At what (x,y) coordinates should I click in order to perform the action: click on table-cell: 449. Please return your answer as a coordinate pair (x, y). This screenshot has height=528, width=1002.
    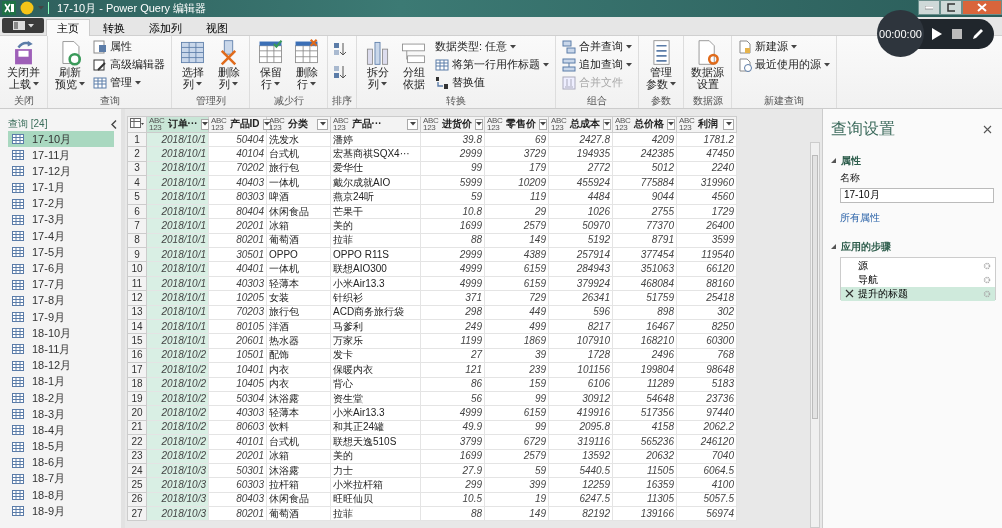
    Looking at the image, I should click on (516, 312).